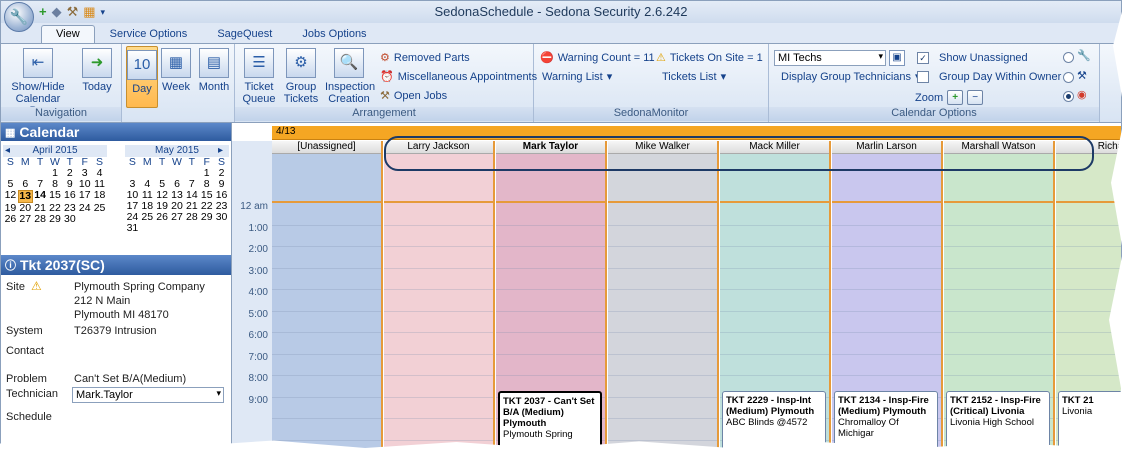 This screenshot has height=457, width=1141. I want to click on calendar-day: 31, so click(132, 228).